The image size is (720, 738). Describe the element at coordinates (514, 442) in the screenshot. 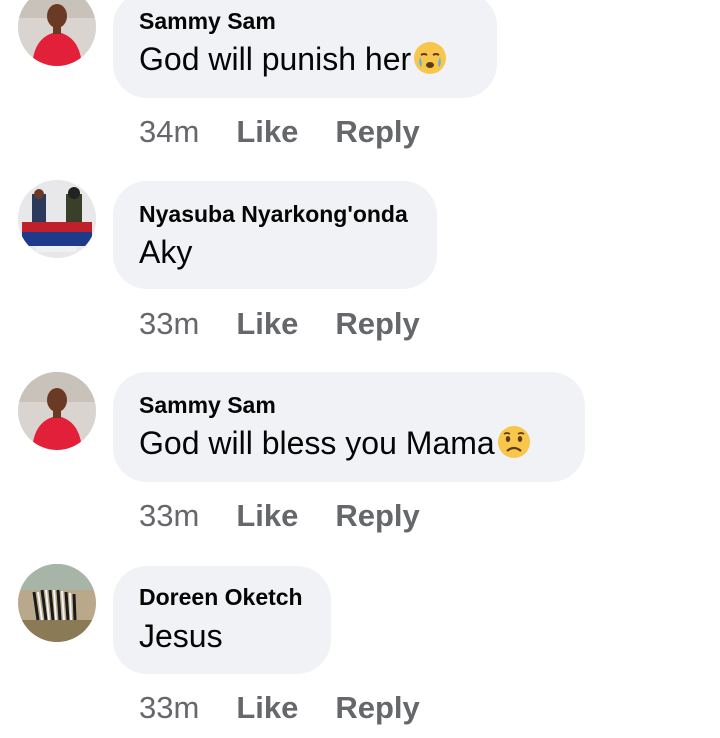

I see `sad-emoji-icon` at that location.